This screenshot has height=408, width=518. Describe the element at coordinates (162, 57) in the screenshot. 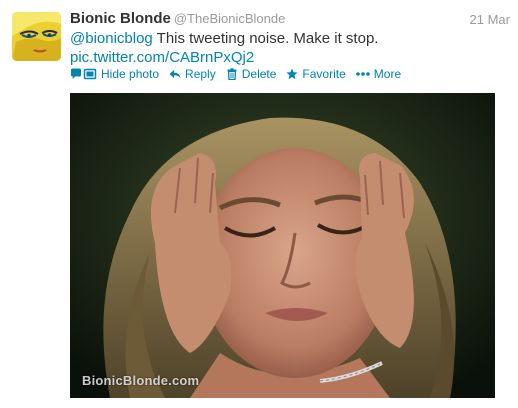

I see `photo-link: pic.twitter.com/CABrnPxQj2` at that location.